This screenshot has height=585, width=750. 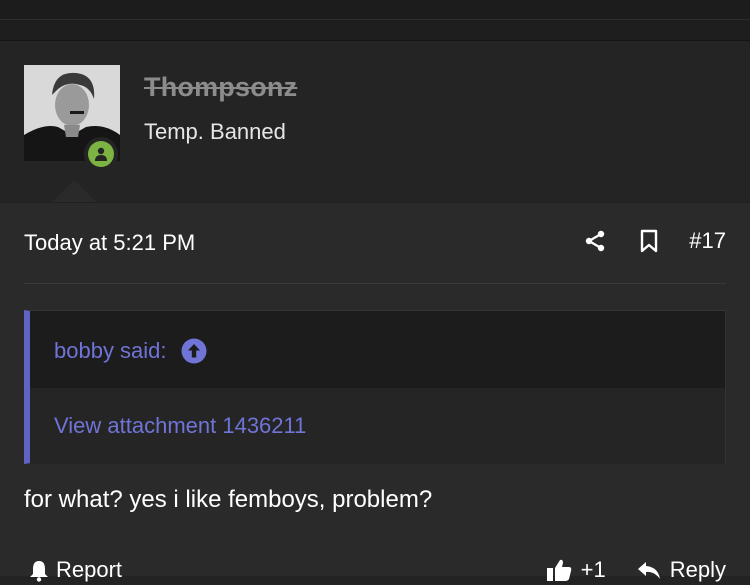 I want to click on post-timestamp: Today at 5:21 PM, so click(x=109, y=243).